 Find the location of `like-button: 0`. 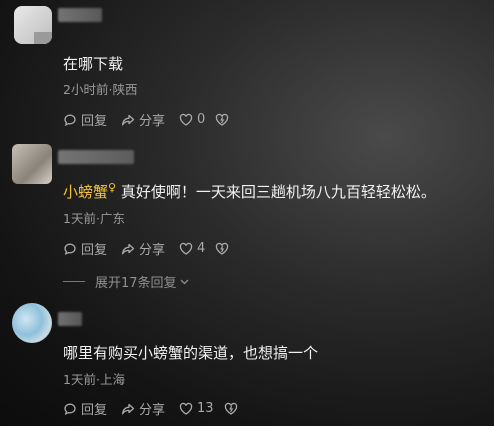

like-button: 0 is located at coordinates (192, 119).